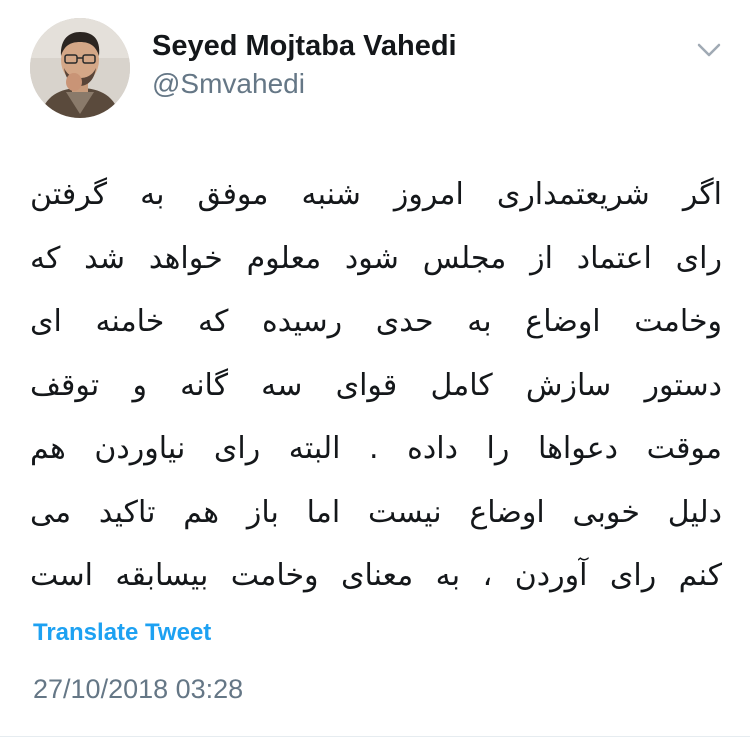 The height and width of the screenshot is (745, 750). Describe the element at coordinates (304, 46) in the screenshot. I see `author-display-name: Seyed Mojtaba Vahedi` at that location.